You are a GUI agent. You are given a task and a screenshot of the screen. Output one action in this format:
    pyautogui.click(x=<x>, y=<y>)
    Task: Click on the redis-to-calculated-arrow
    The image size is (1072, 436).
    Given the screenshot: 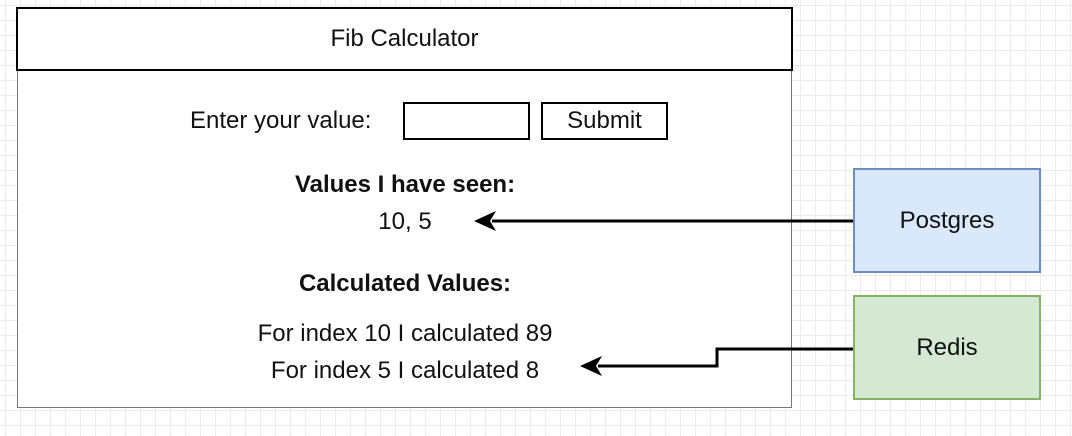 What is the action you would take?
    pyautogui.click(x=716, y=361)
    